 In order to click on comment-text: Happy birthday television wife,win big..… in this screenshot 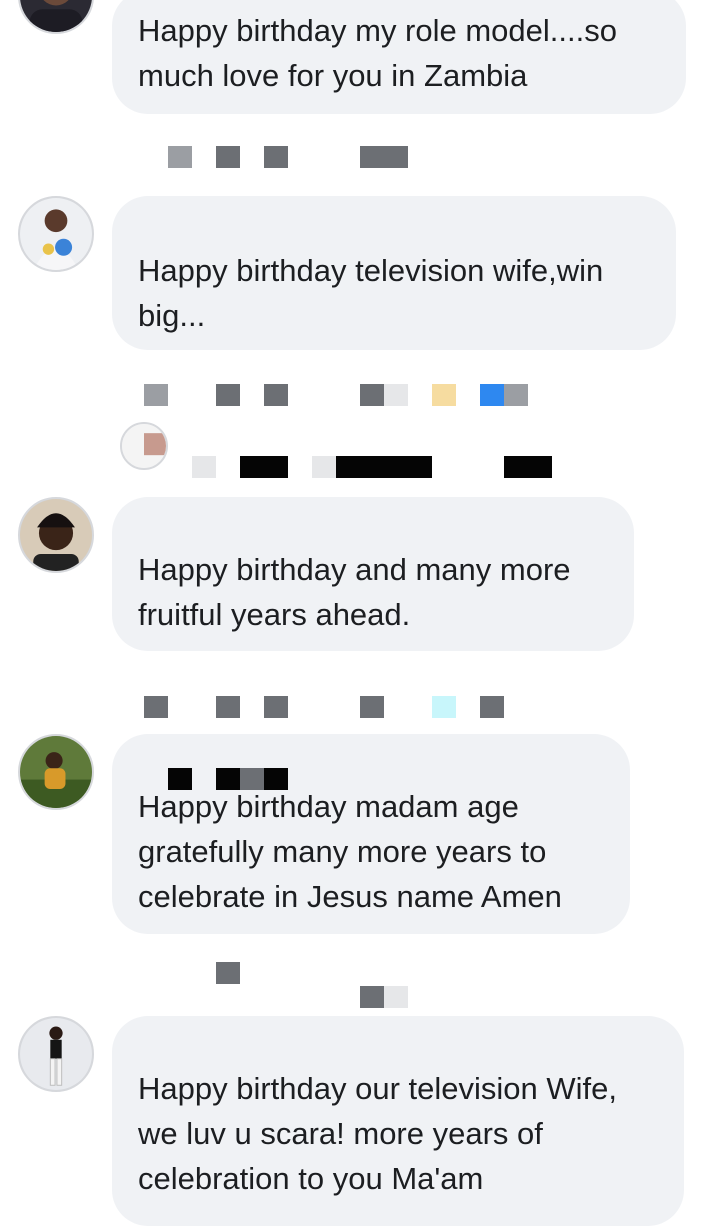, I will do `click(371, 293)`.